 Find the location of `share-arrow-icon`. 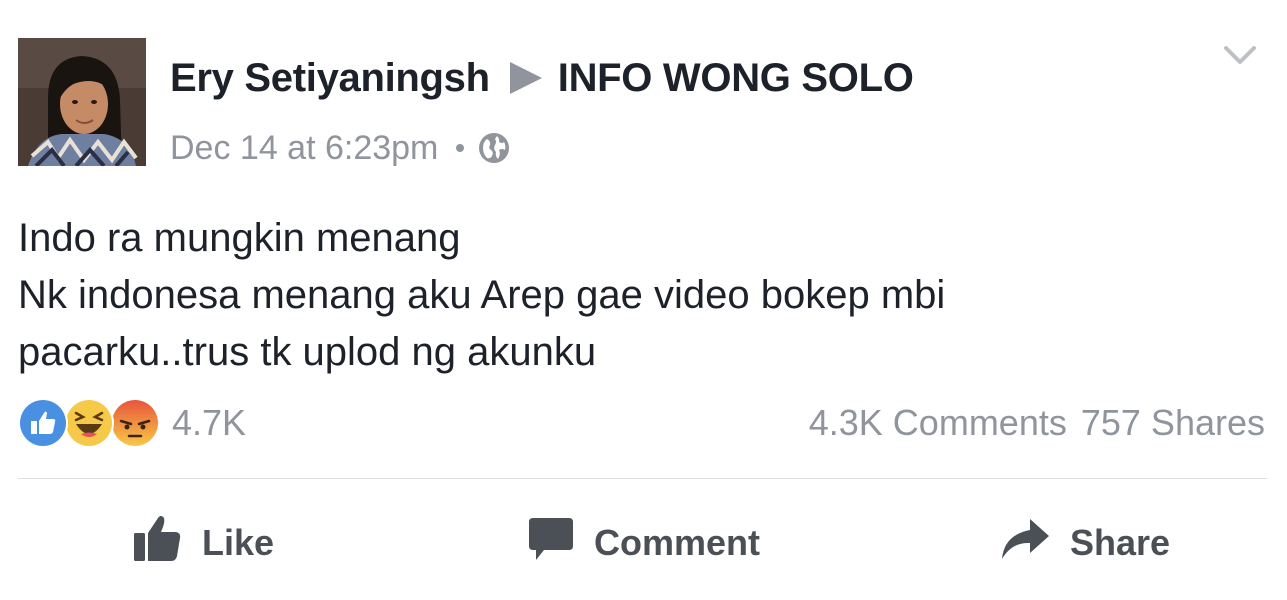

share-arrow-icon is located at coordinates (1025, 543).